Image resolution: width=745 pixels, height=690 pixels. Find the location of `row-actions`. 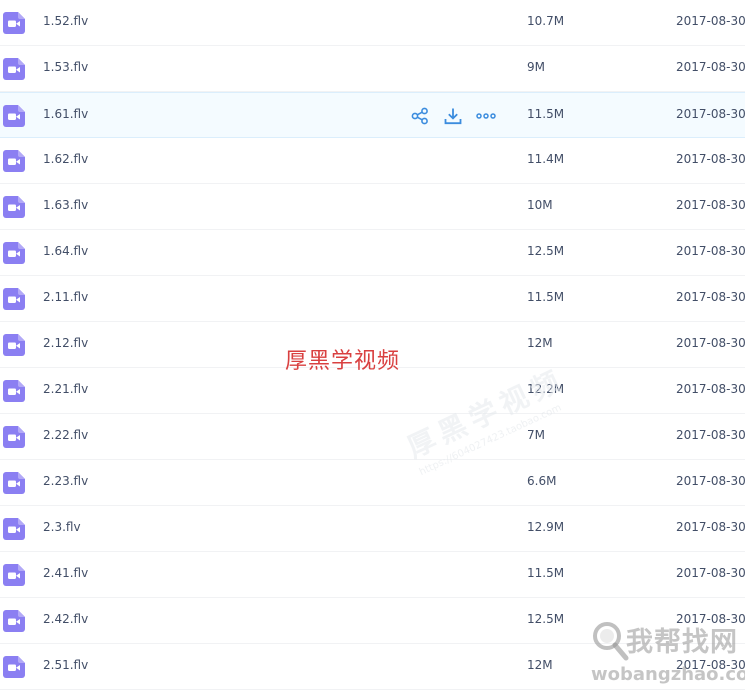

row-actions is located at coordinates (459, 116).